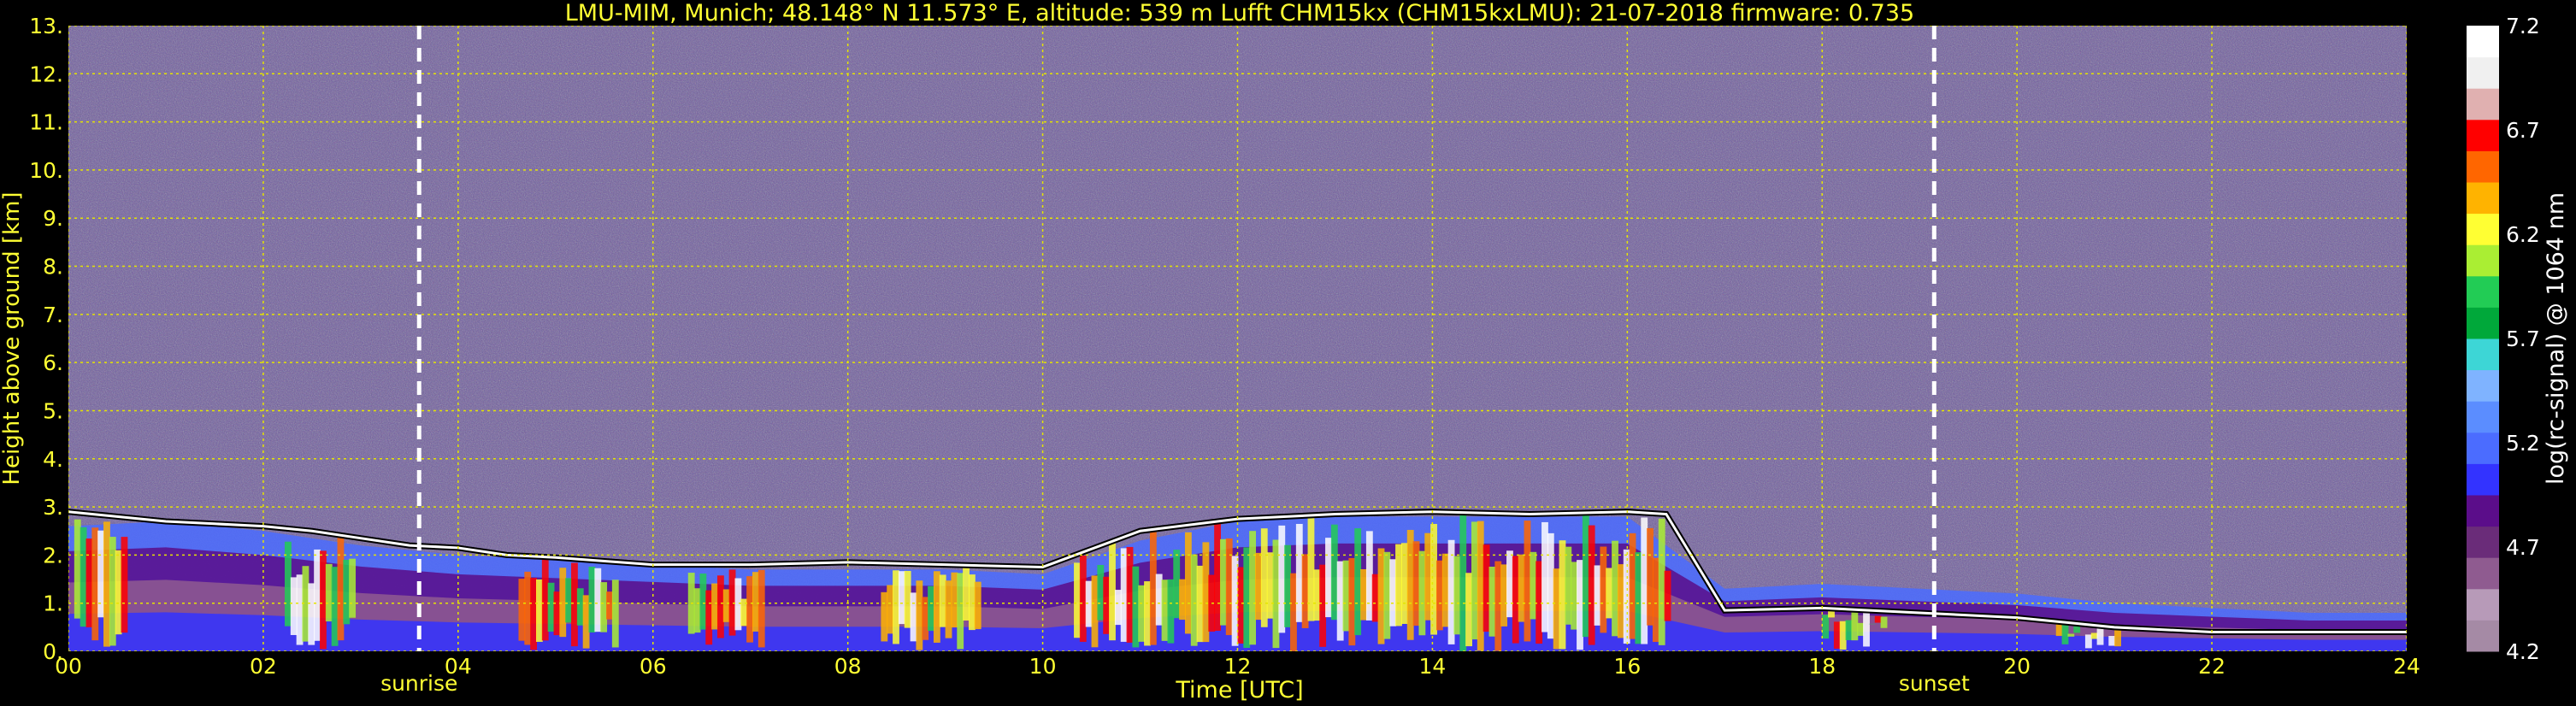 The height and width of the screenshot is (706, 2576). I want to click on x-tick-label: 18, so click(1822, 666).